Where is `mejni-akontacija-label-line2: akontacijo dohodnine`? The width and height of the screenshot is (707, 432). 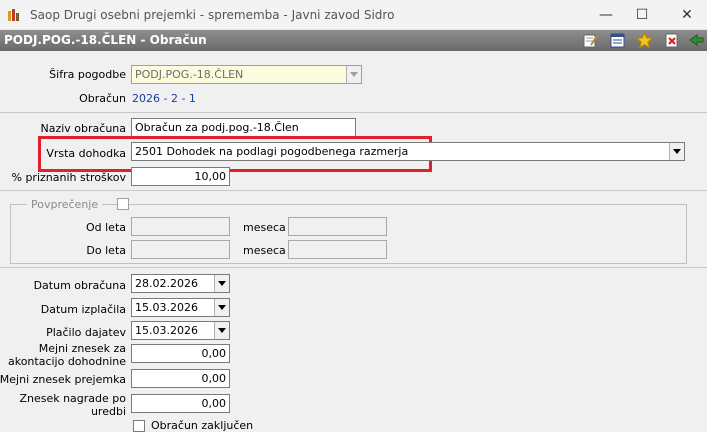
mejni-akontacija-label-line2: akontacijo dohodnine is located at coordinates (66, 361).